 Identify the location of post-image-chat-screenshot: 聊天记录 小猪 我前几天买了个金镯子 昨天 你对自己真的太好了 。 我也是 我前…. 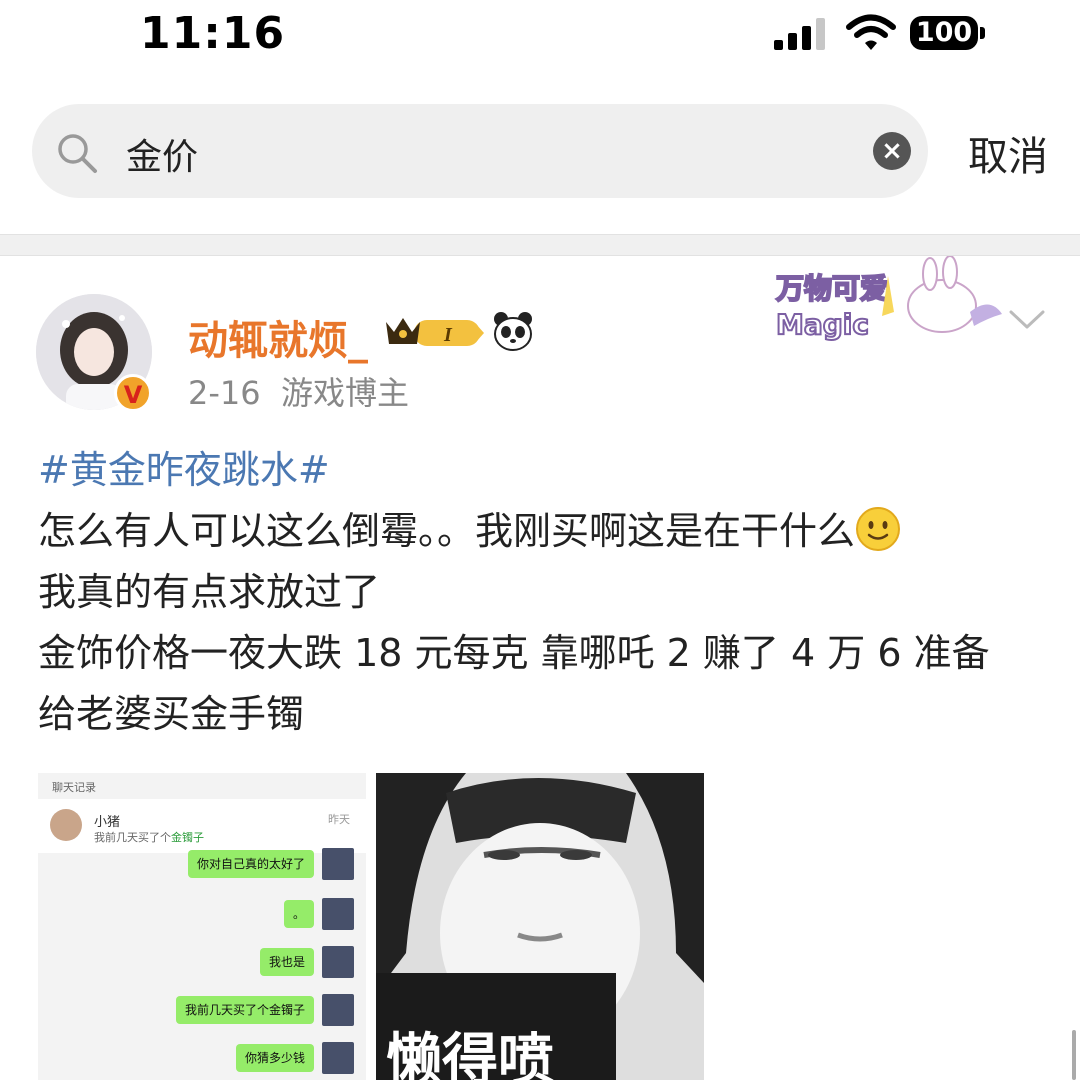
(202, 926).